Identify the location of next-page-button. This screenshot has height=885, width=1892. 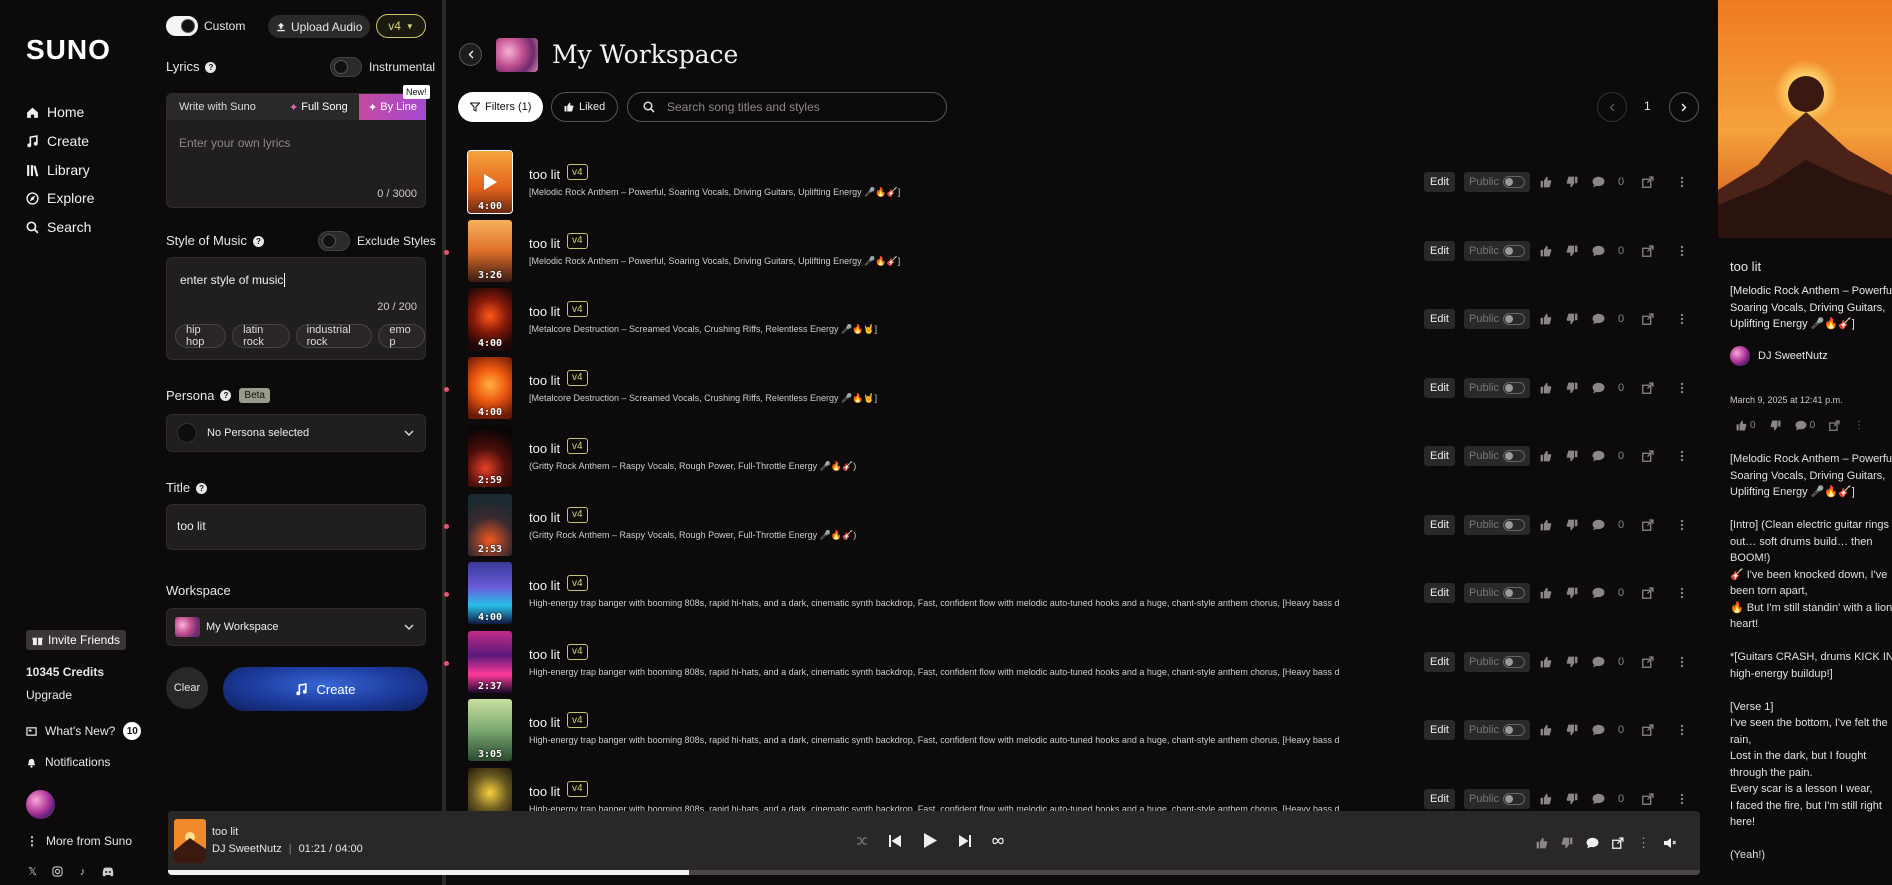
(1684, 107).